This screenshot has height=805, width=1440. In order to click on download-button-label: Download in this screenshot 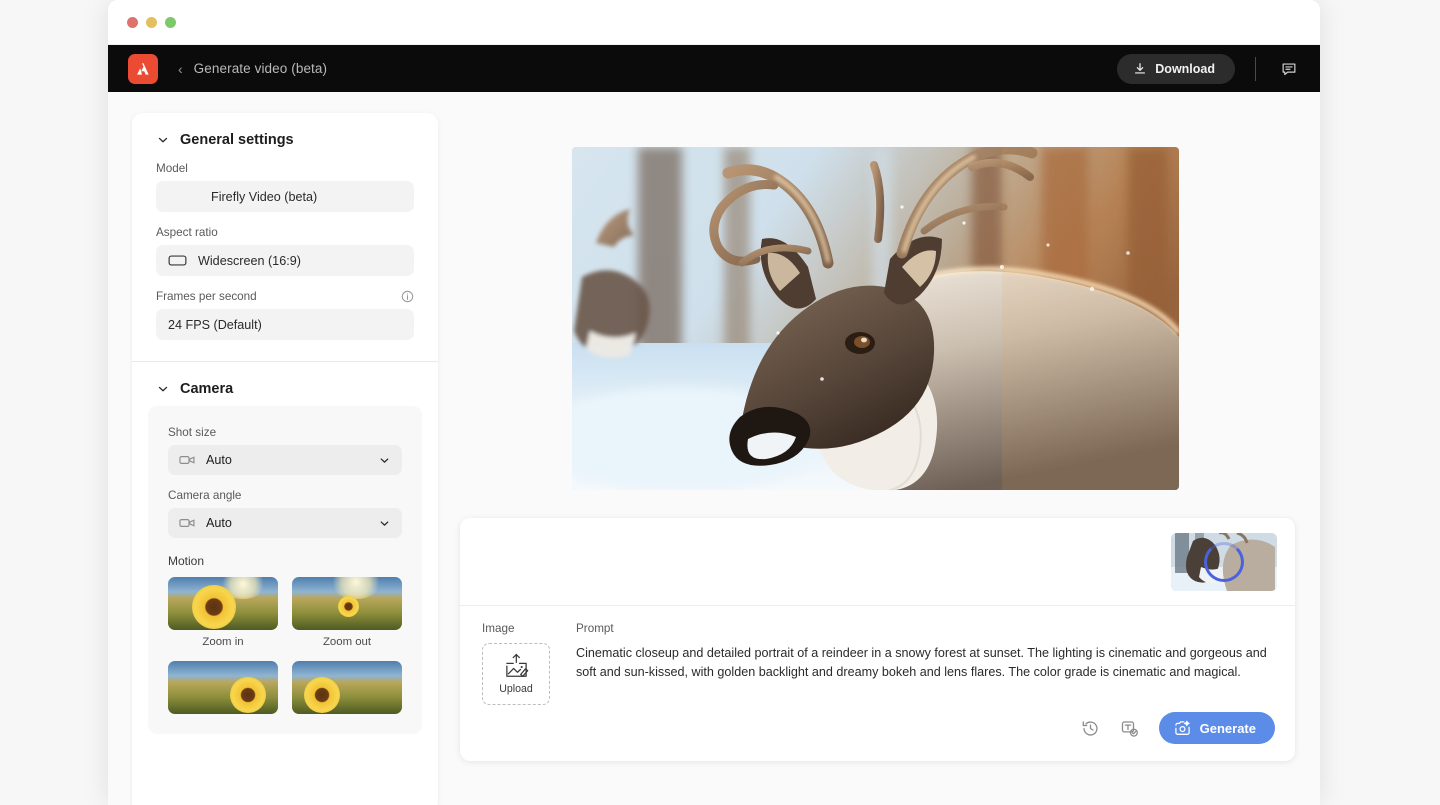, I will do `click(1185, 68)`.